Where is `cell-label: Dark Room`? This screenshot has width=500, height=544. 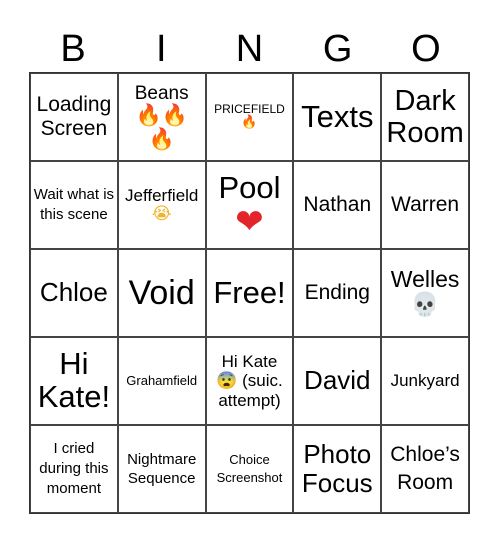
cell-label: Dark Room is located at coordinates (425, 116).